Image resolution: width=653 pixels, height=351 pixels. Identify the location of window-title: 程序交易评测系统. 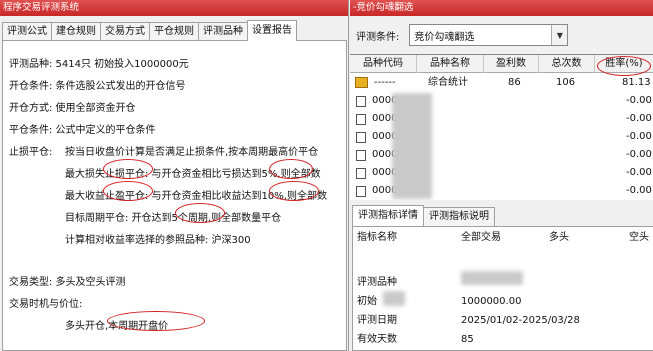
(174, 8).